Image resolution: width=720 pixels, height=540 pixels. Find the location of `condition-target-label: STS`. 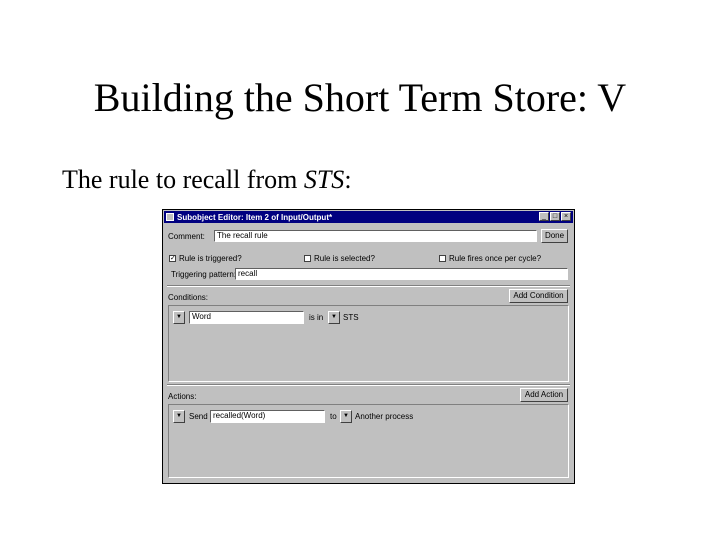

condition-target-label: STS is located at coordinates (351, 317).